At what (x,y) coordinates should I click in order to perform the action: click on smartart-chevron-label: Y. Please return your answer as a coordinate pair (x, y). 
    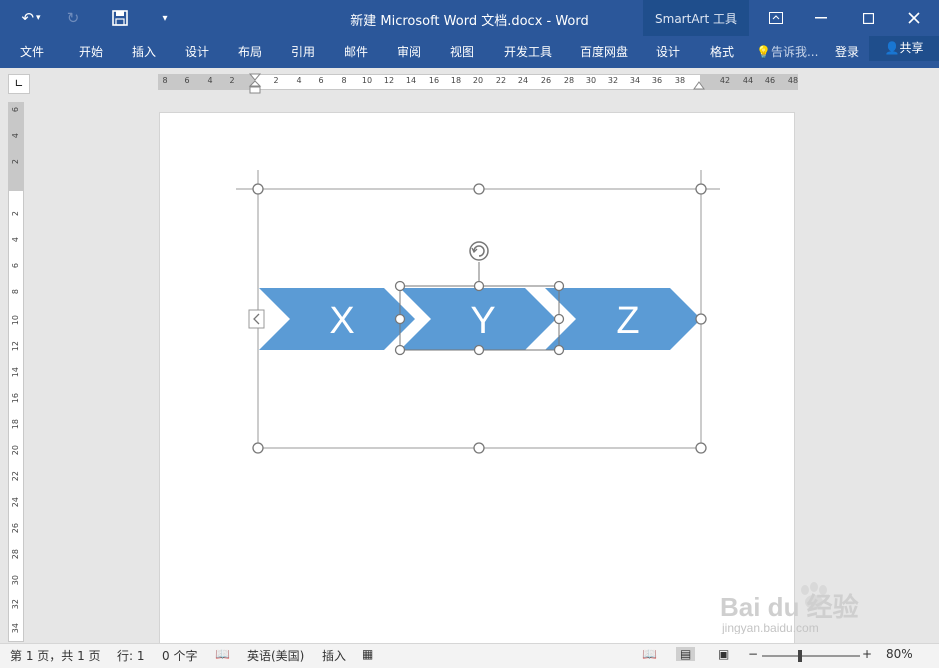
    Looking at the image, I should click on (482, 321).